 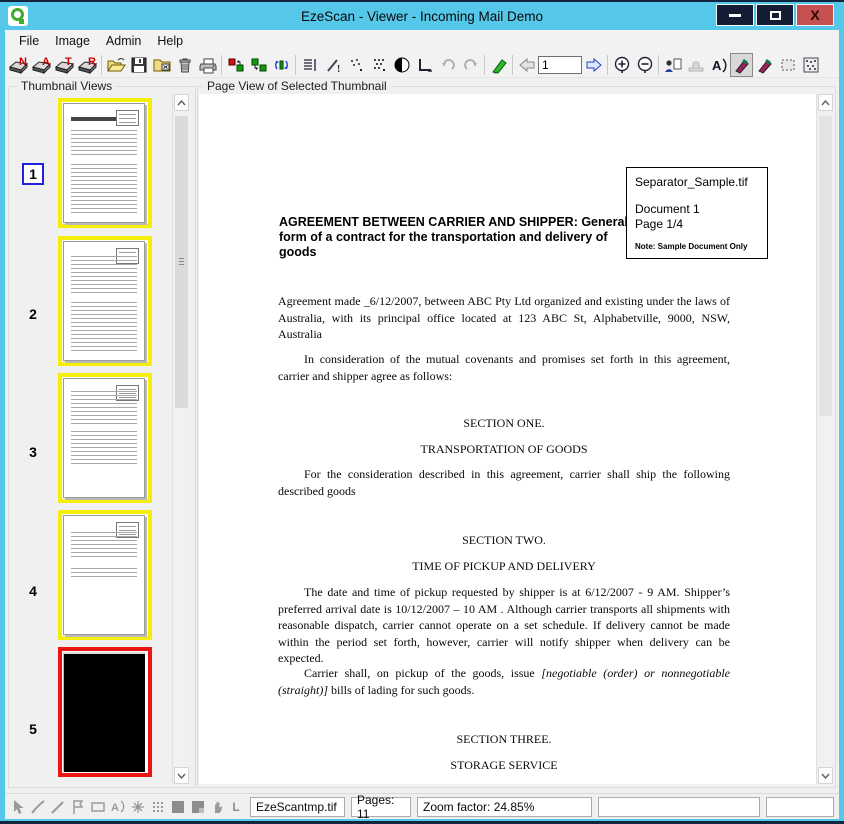 What do you see at coordinates (504, 765) in the screenshot?
I see `doc-section-subtitle: STORAGE SERVICE` at bounding box center [504, 765].